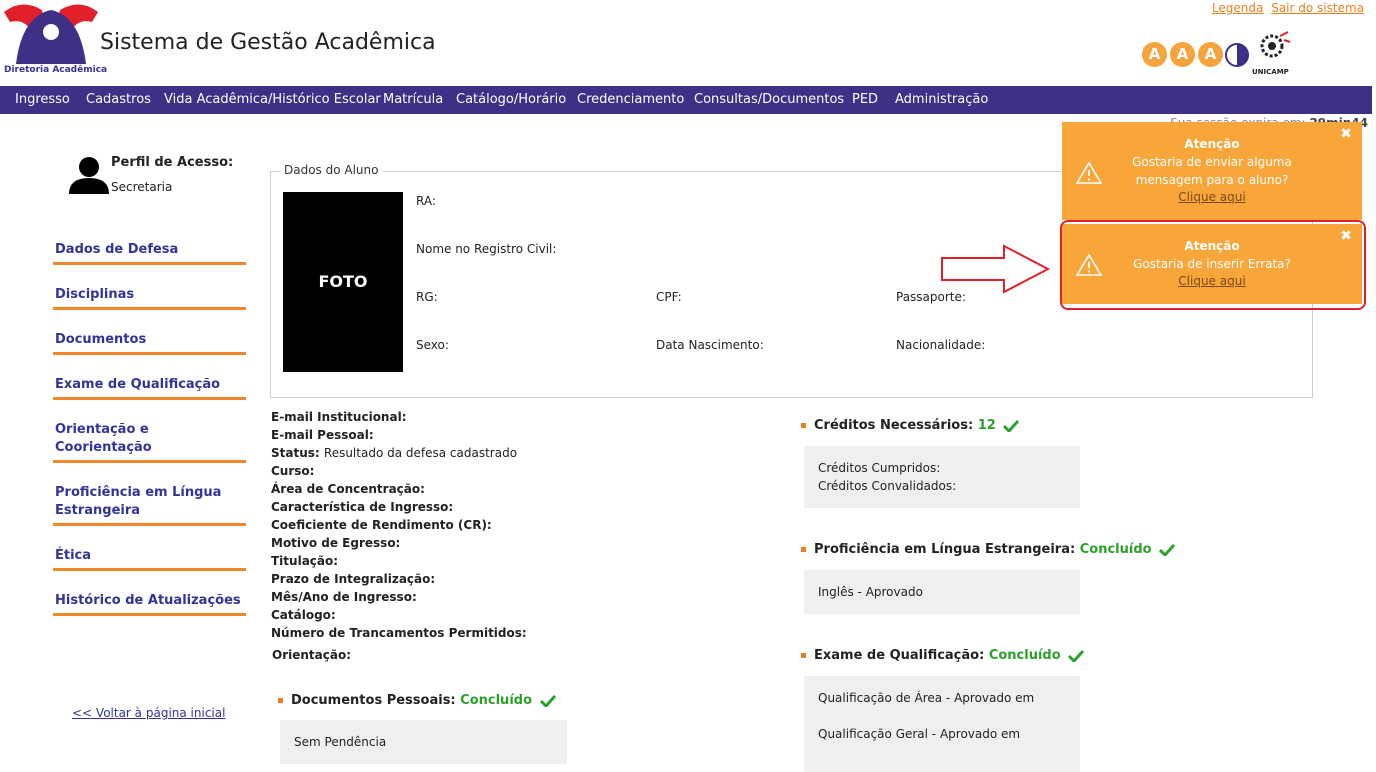 The width and height of the screenshot is (1376, 772). I want to click on sidebar-item-disciplinas: Disciplinas, so click(149, 298).